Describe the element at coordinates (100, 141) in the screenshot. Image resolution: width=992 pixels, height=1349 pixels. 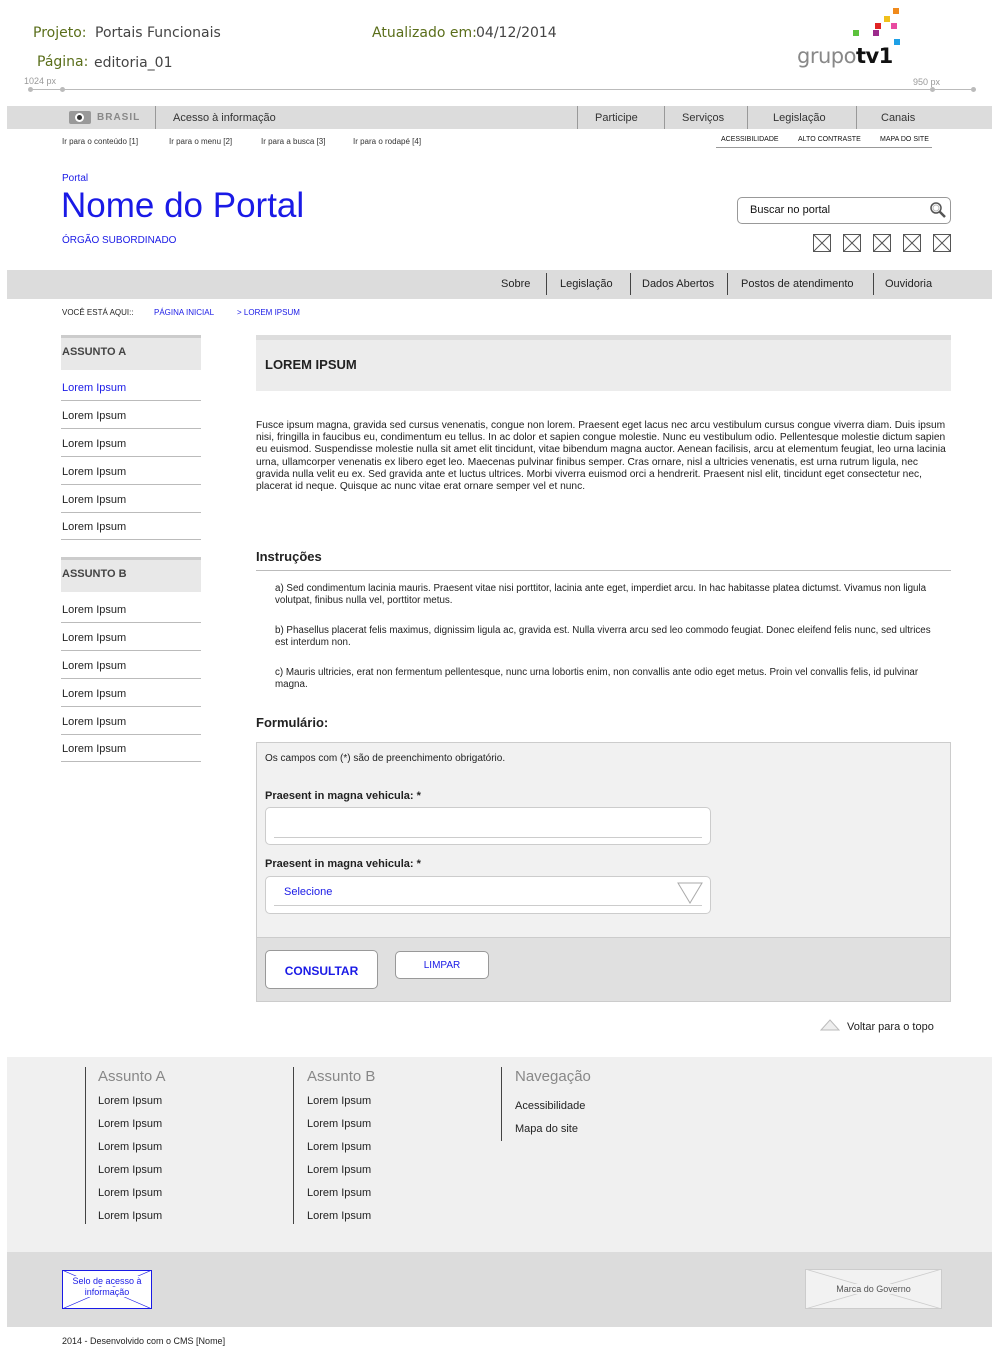
I see `skip-to-content: Ir para o conteúdo [1]` at that location.